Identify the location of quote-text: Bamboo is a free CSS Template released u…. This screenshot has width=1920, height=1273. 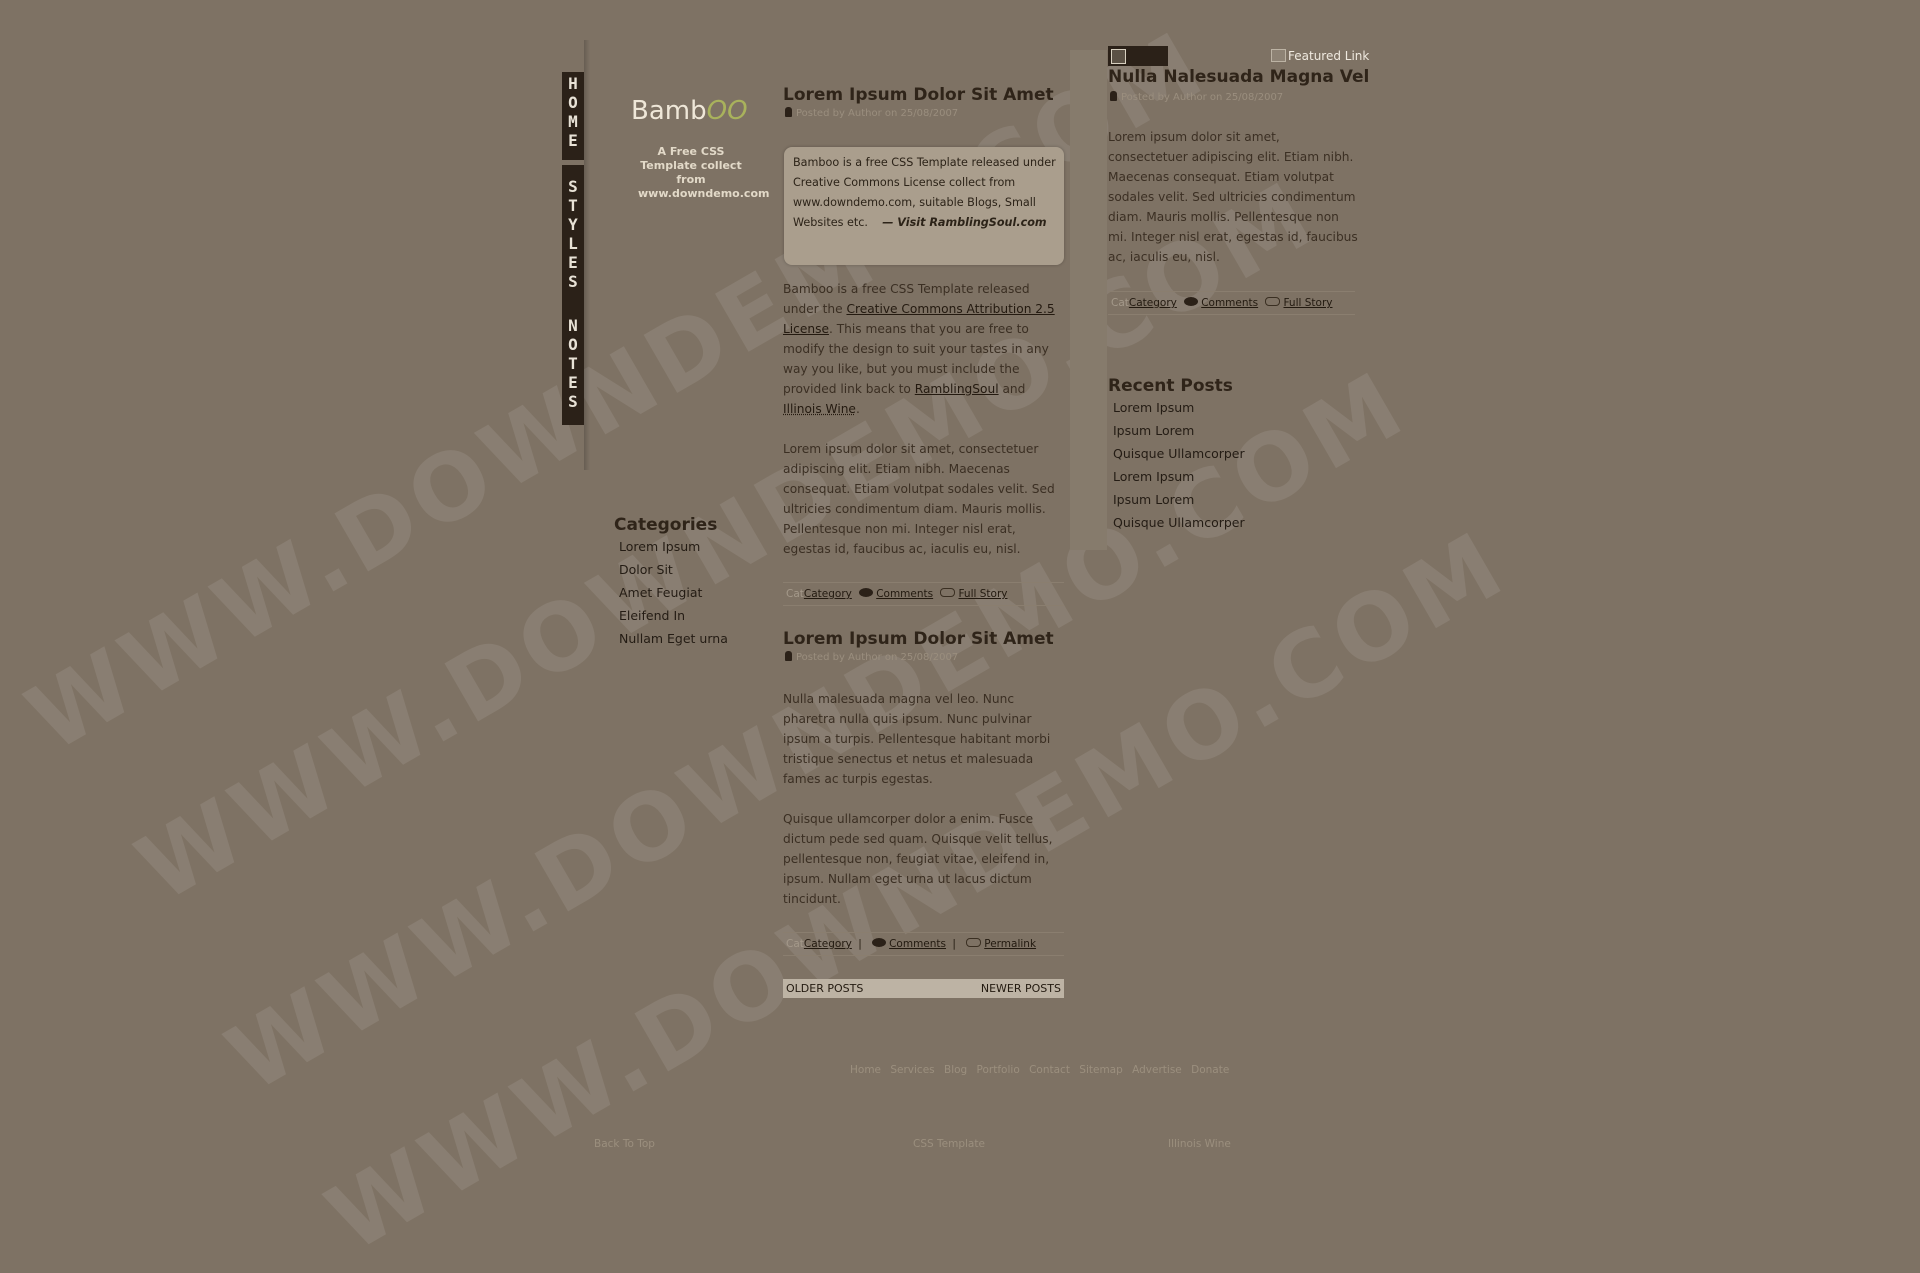
(927, 193).